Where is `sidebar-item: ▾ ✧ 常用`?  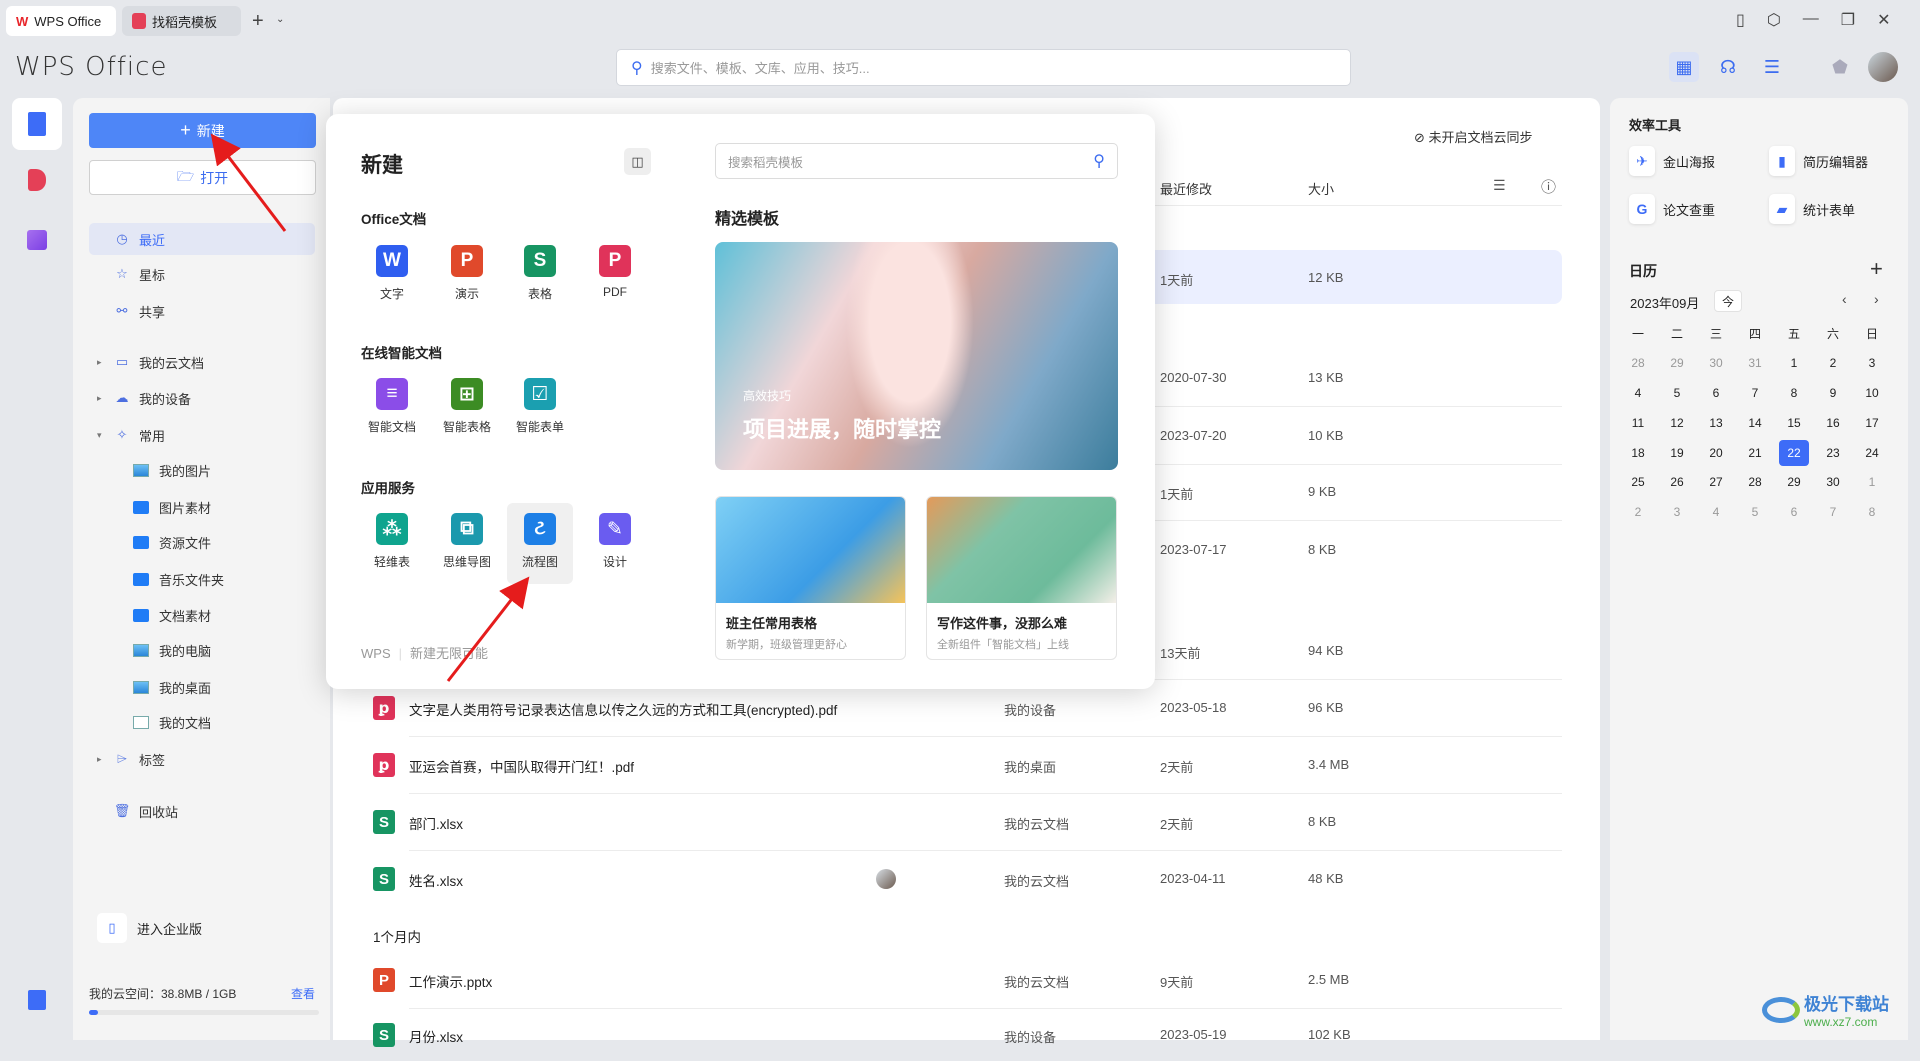
sidebar-item: ▾ ✧ 常用 is located at coordinates (202, 435).